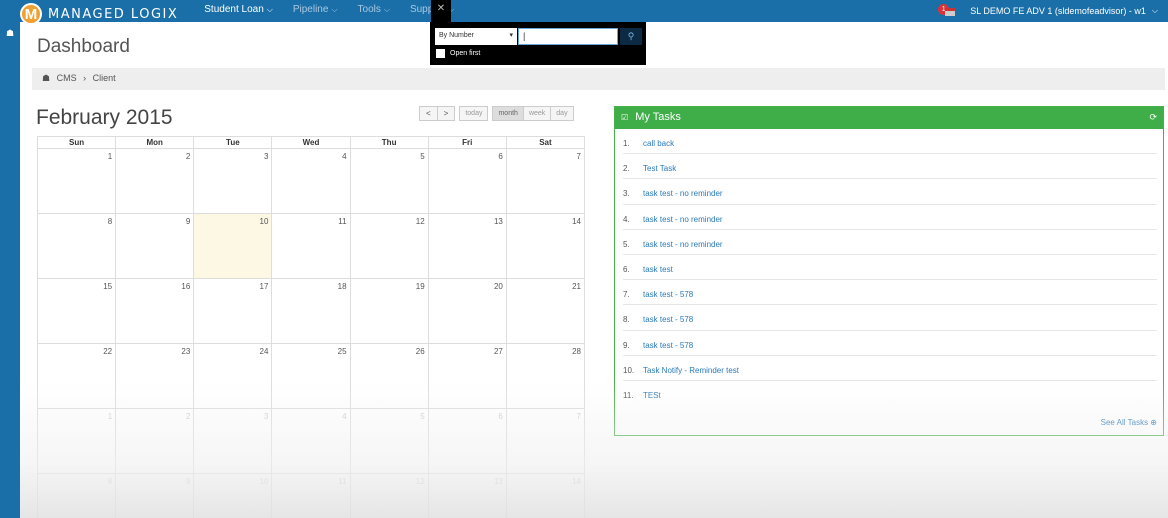 The image size is (1168, 518). Describe the element at coordinates (1154, 10) in the screenshot. I see `chevron-down-icon: ⌵` at that location.